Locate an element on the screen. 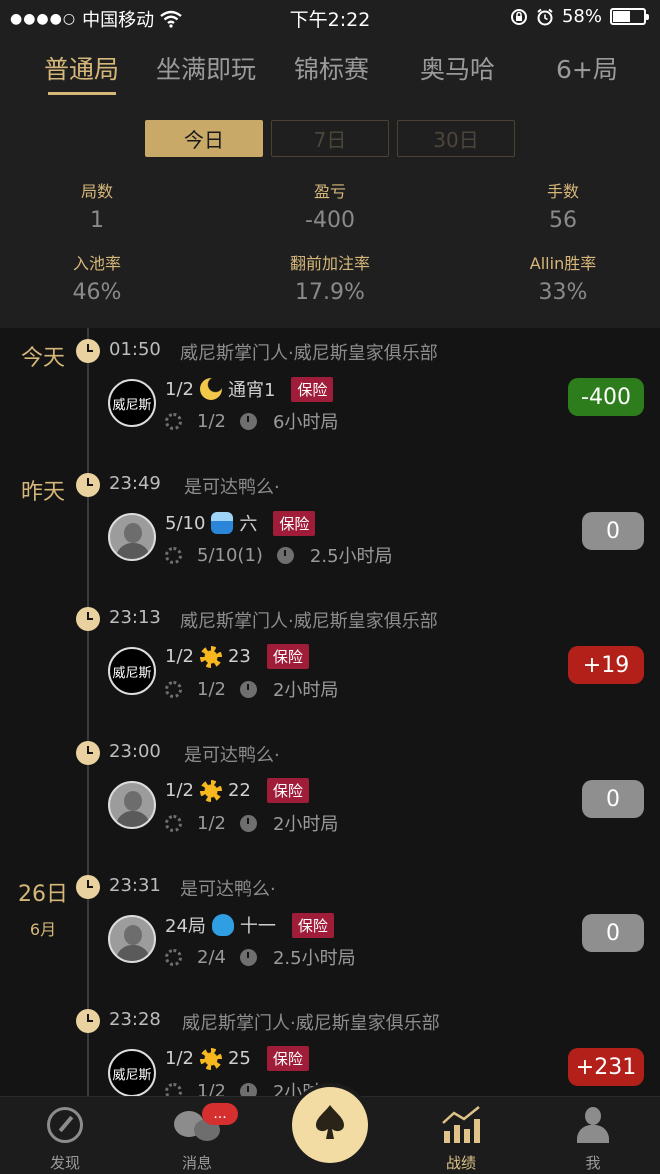  status-right: 58% is located at coordinates (579, 16).